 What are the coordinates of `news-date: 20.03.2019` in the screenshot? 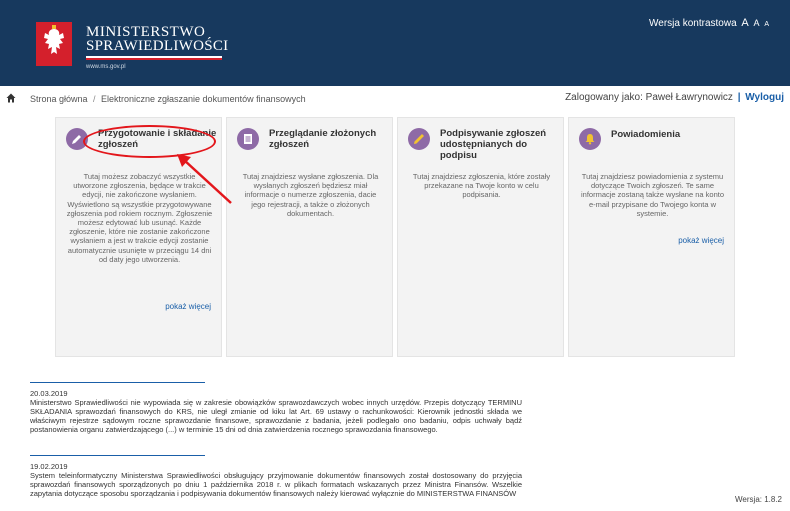 It's located at (49, 393).